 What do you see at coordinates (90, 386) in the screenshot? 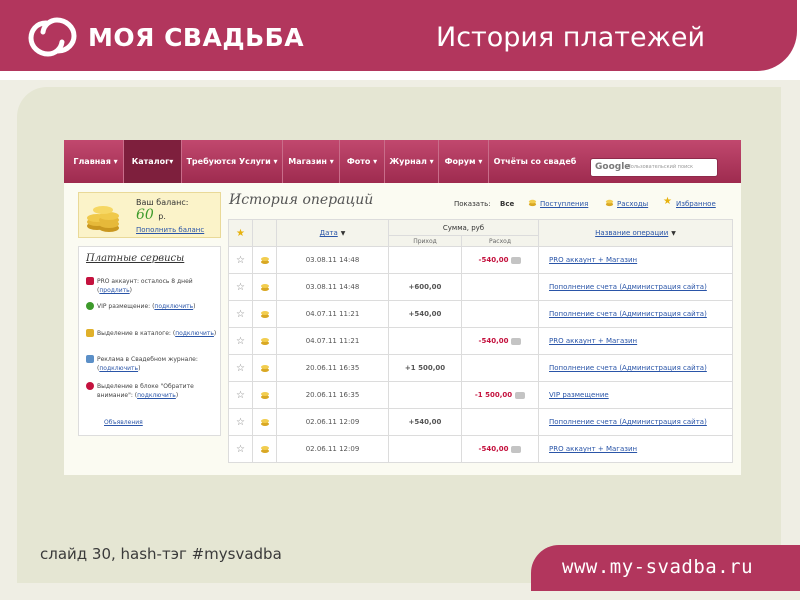
I see `heart-icon` at bounding box center [90, 386].